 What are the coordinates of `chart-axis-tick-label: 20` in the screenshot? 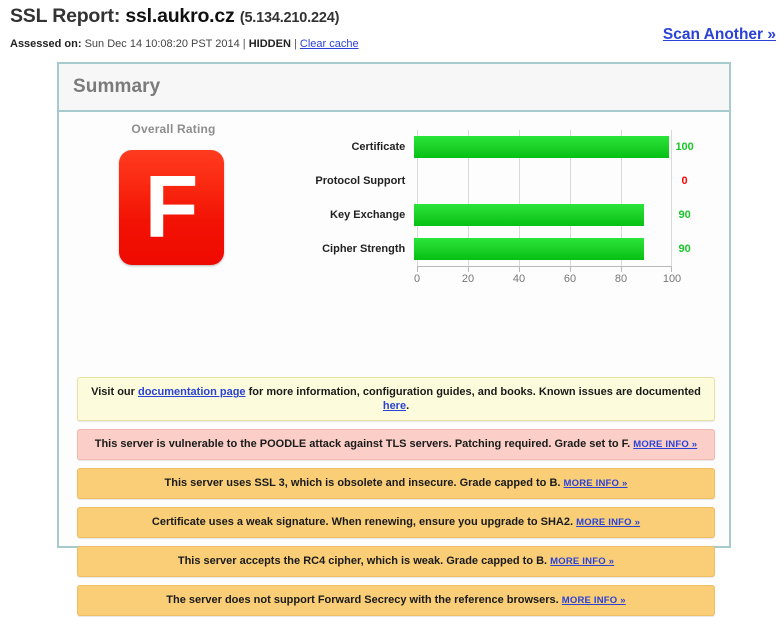 It's located at (468, 279).